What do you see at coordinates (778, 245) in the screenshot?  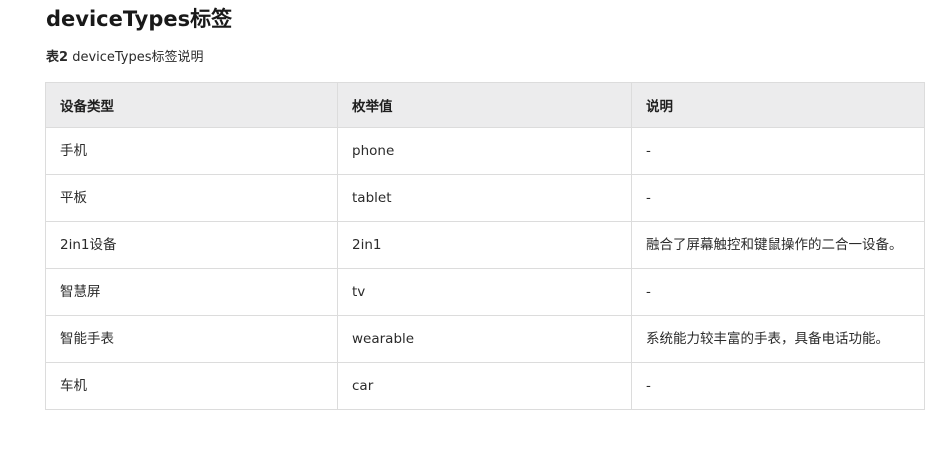 I see `description-cell: 融合了屏幕触控和键鼠操作的二合一设备。` at bounding box center [778, 245].